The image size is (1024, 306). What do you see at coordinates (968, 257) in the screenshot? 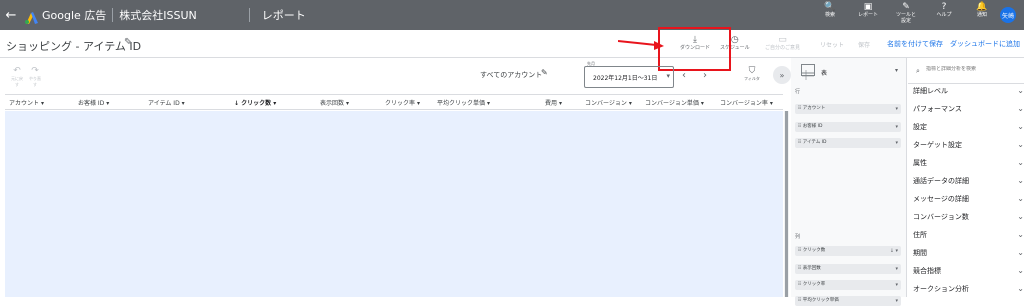
I see `category-period: 期間 ⌄` at bounding box center [968, 257].